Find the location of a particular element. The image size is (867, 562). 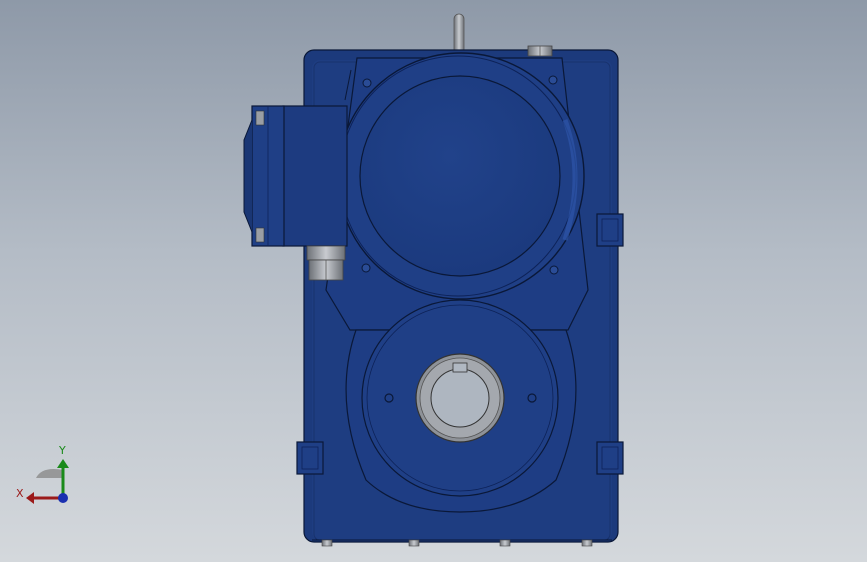

lifting-eye-bolt is located at coordinates (459, 34).